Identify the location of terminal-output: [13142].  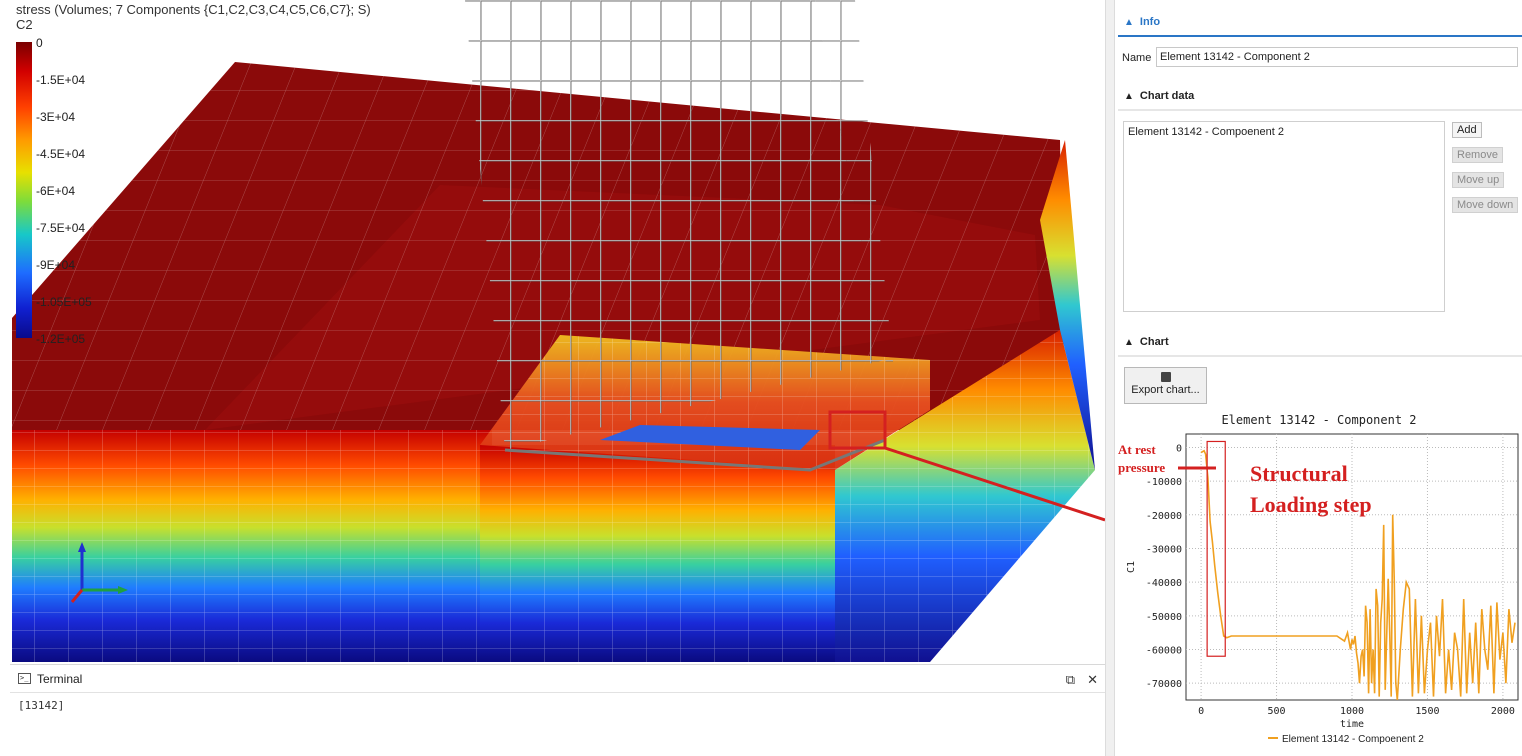
(559, 705).